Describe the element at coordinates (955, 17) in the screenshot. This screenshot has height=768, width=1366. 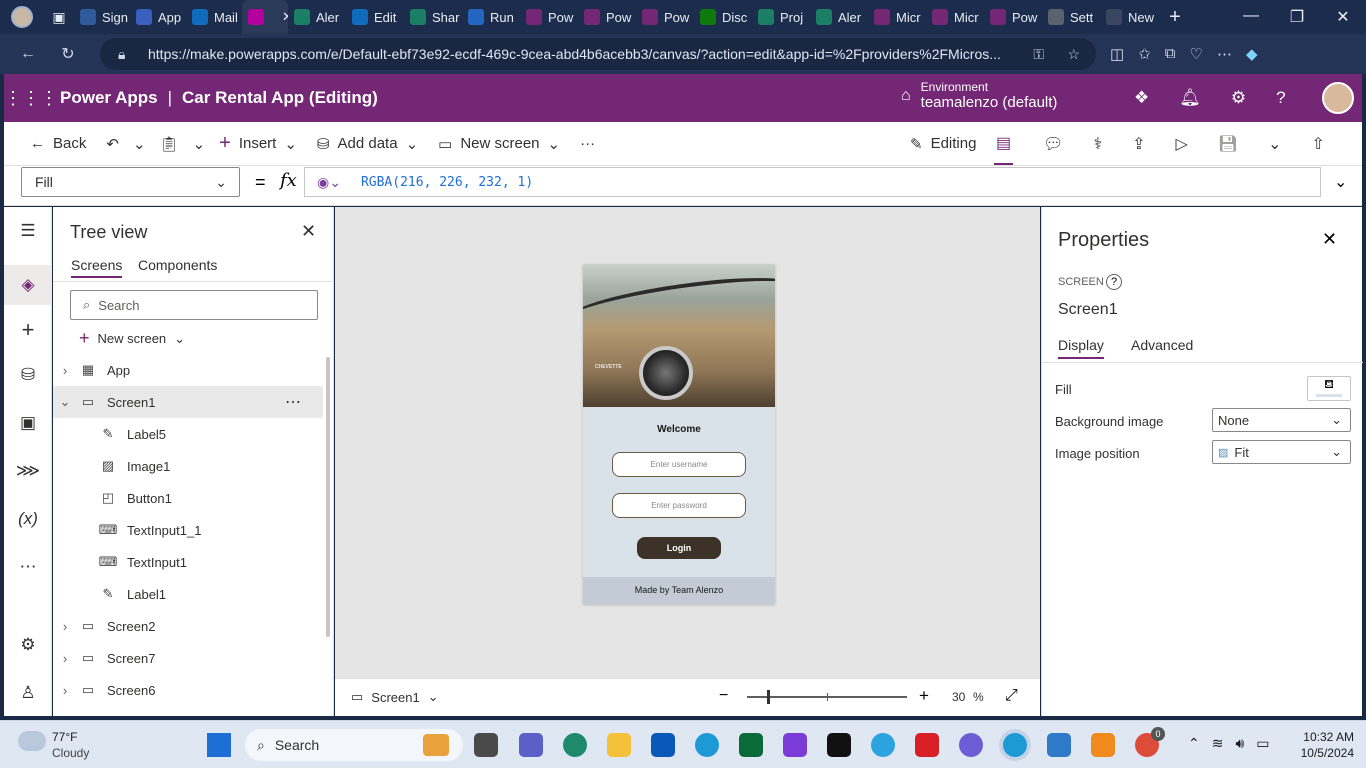
I see `browser-tab: Micr` at that location.